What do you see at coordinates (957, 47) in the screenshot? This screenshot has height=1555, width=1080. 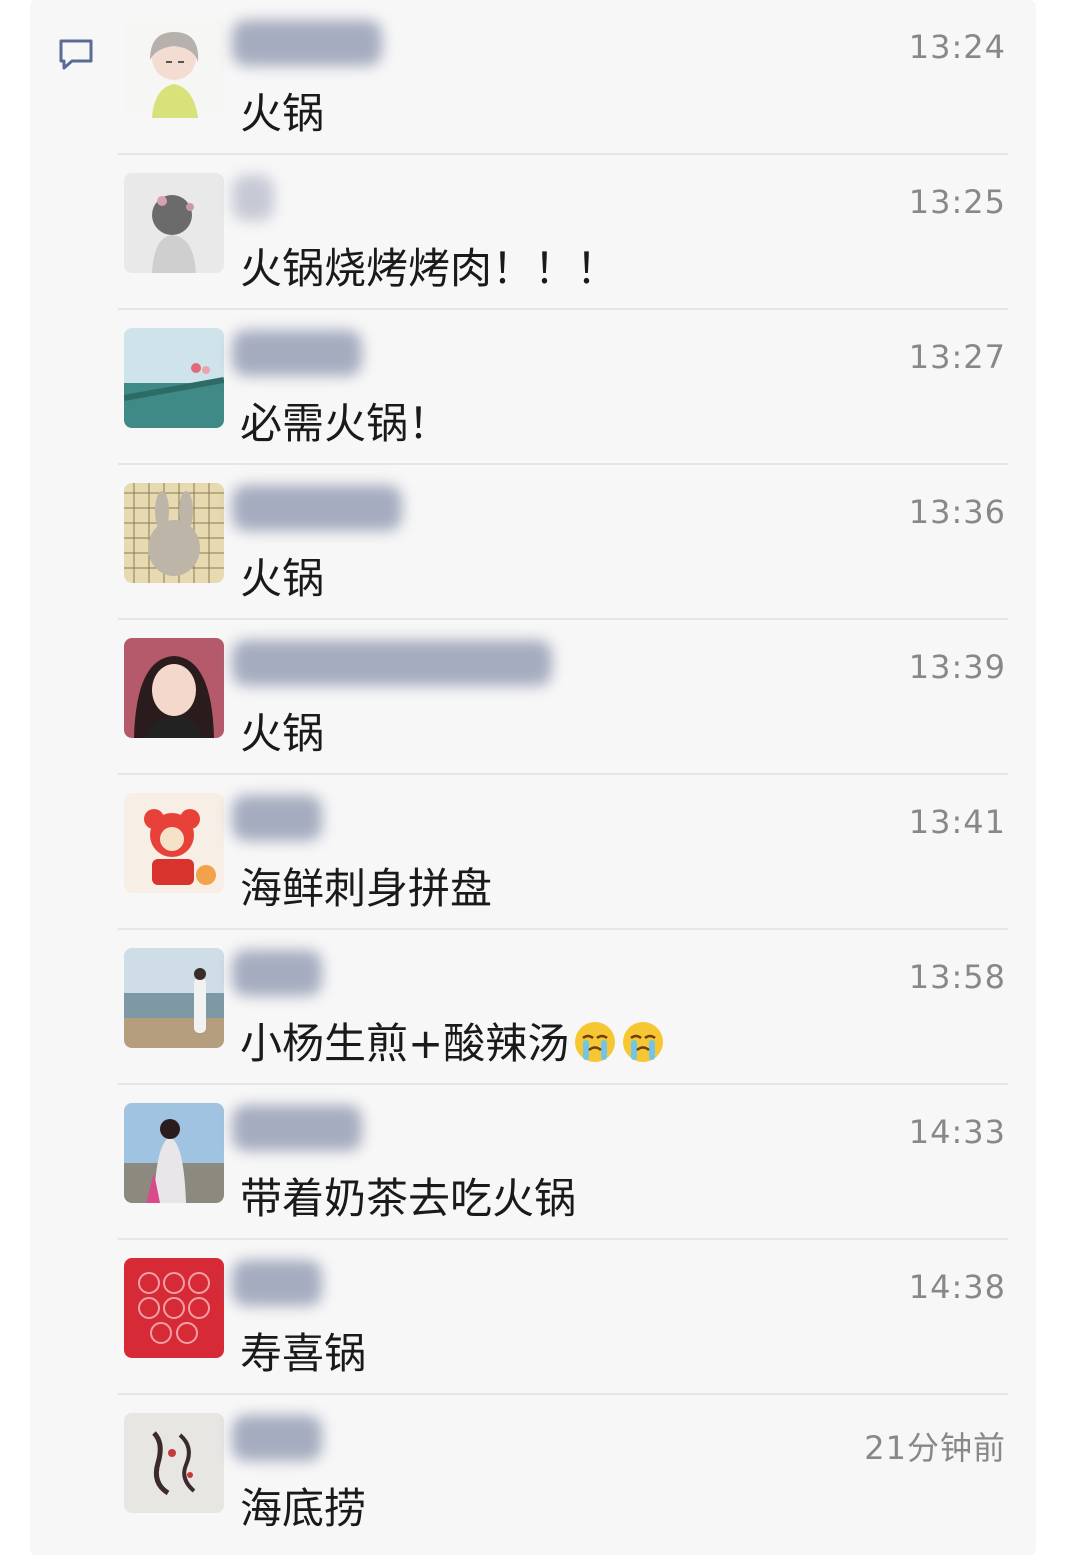 I see `comment-time: 13:24` at bounding box center [957, 47].